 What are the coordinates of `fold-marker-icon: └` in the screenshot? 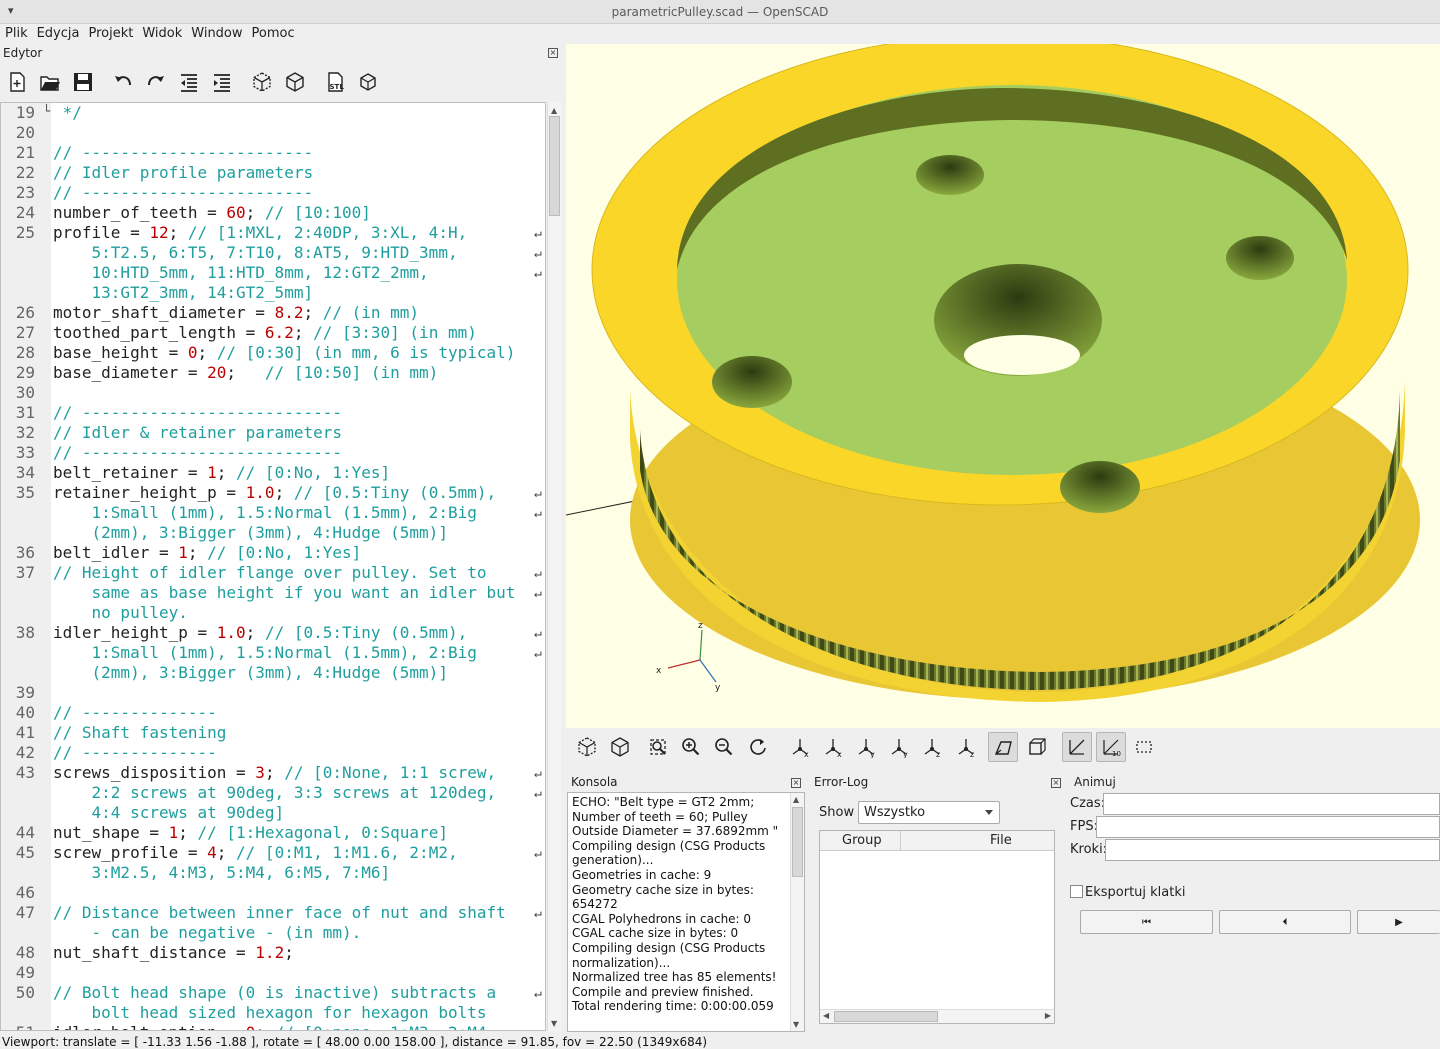 It's located at (46, 111).